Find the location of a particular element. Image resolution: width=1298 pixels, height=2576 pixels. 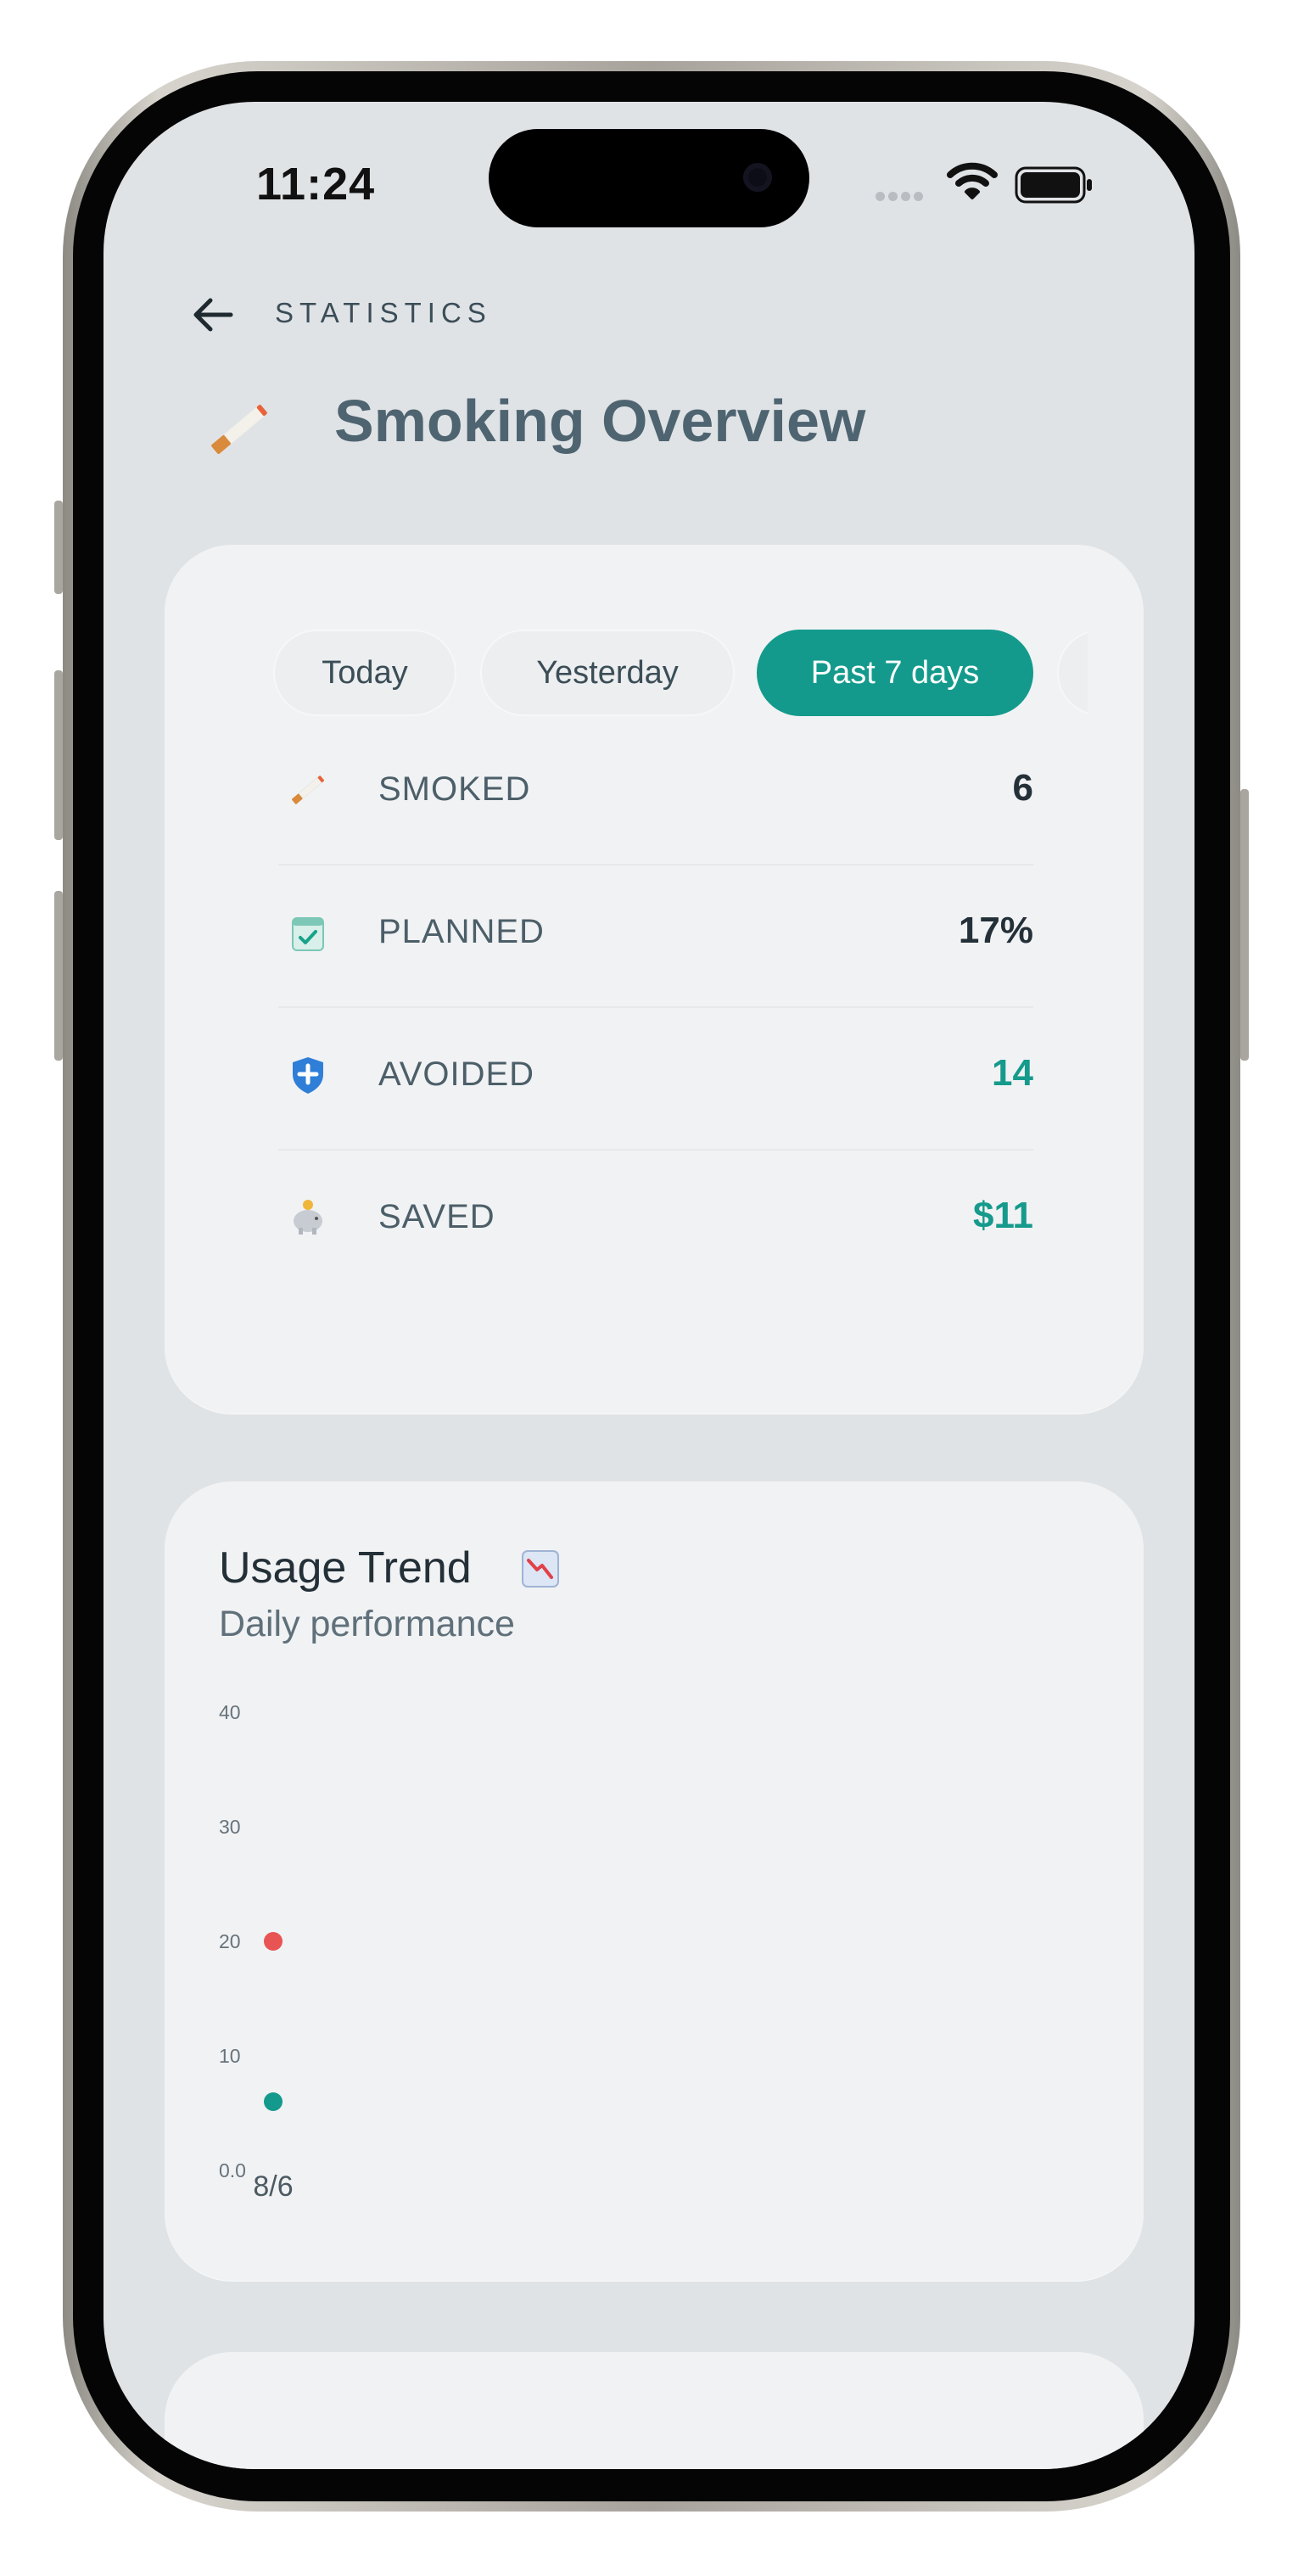

status-time: 11:24 is located at coordinates (316, 185).